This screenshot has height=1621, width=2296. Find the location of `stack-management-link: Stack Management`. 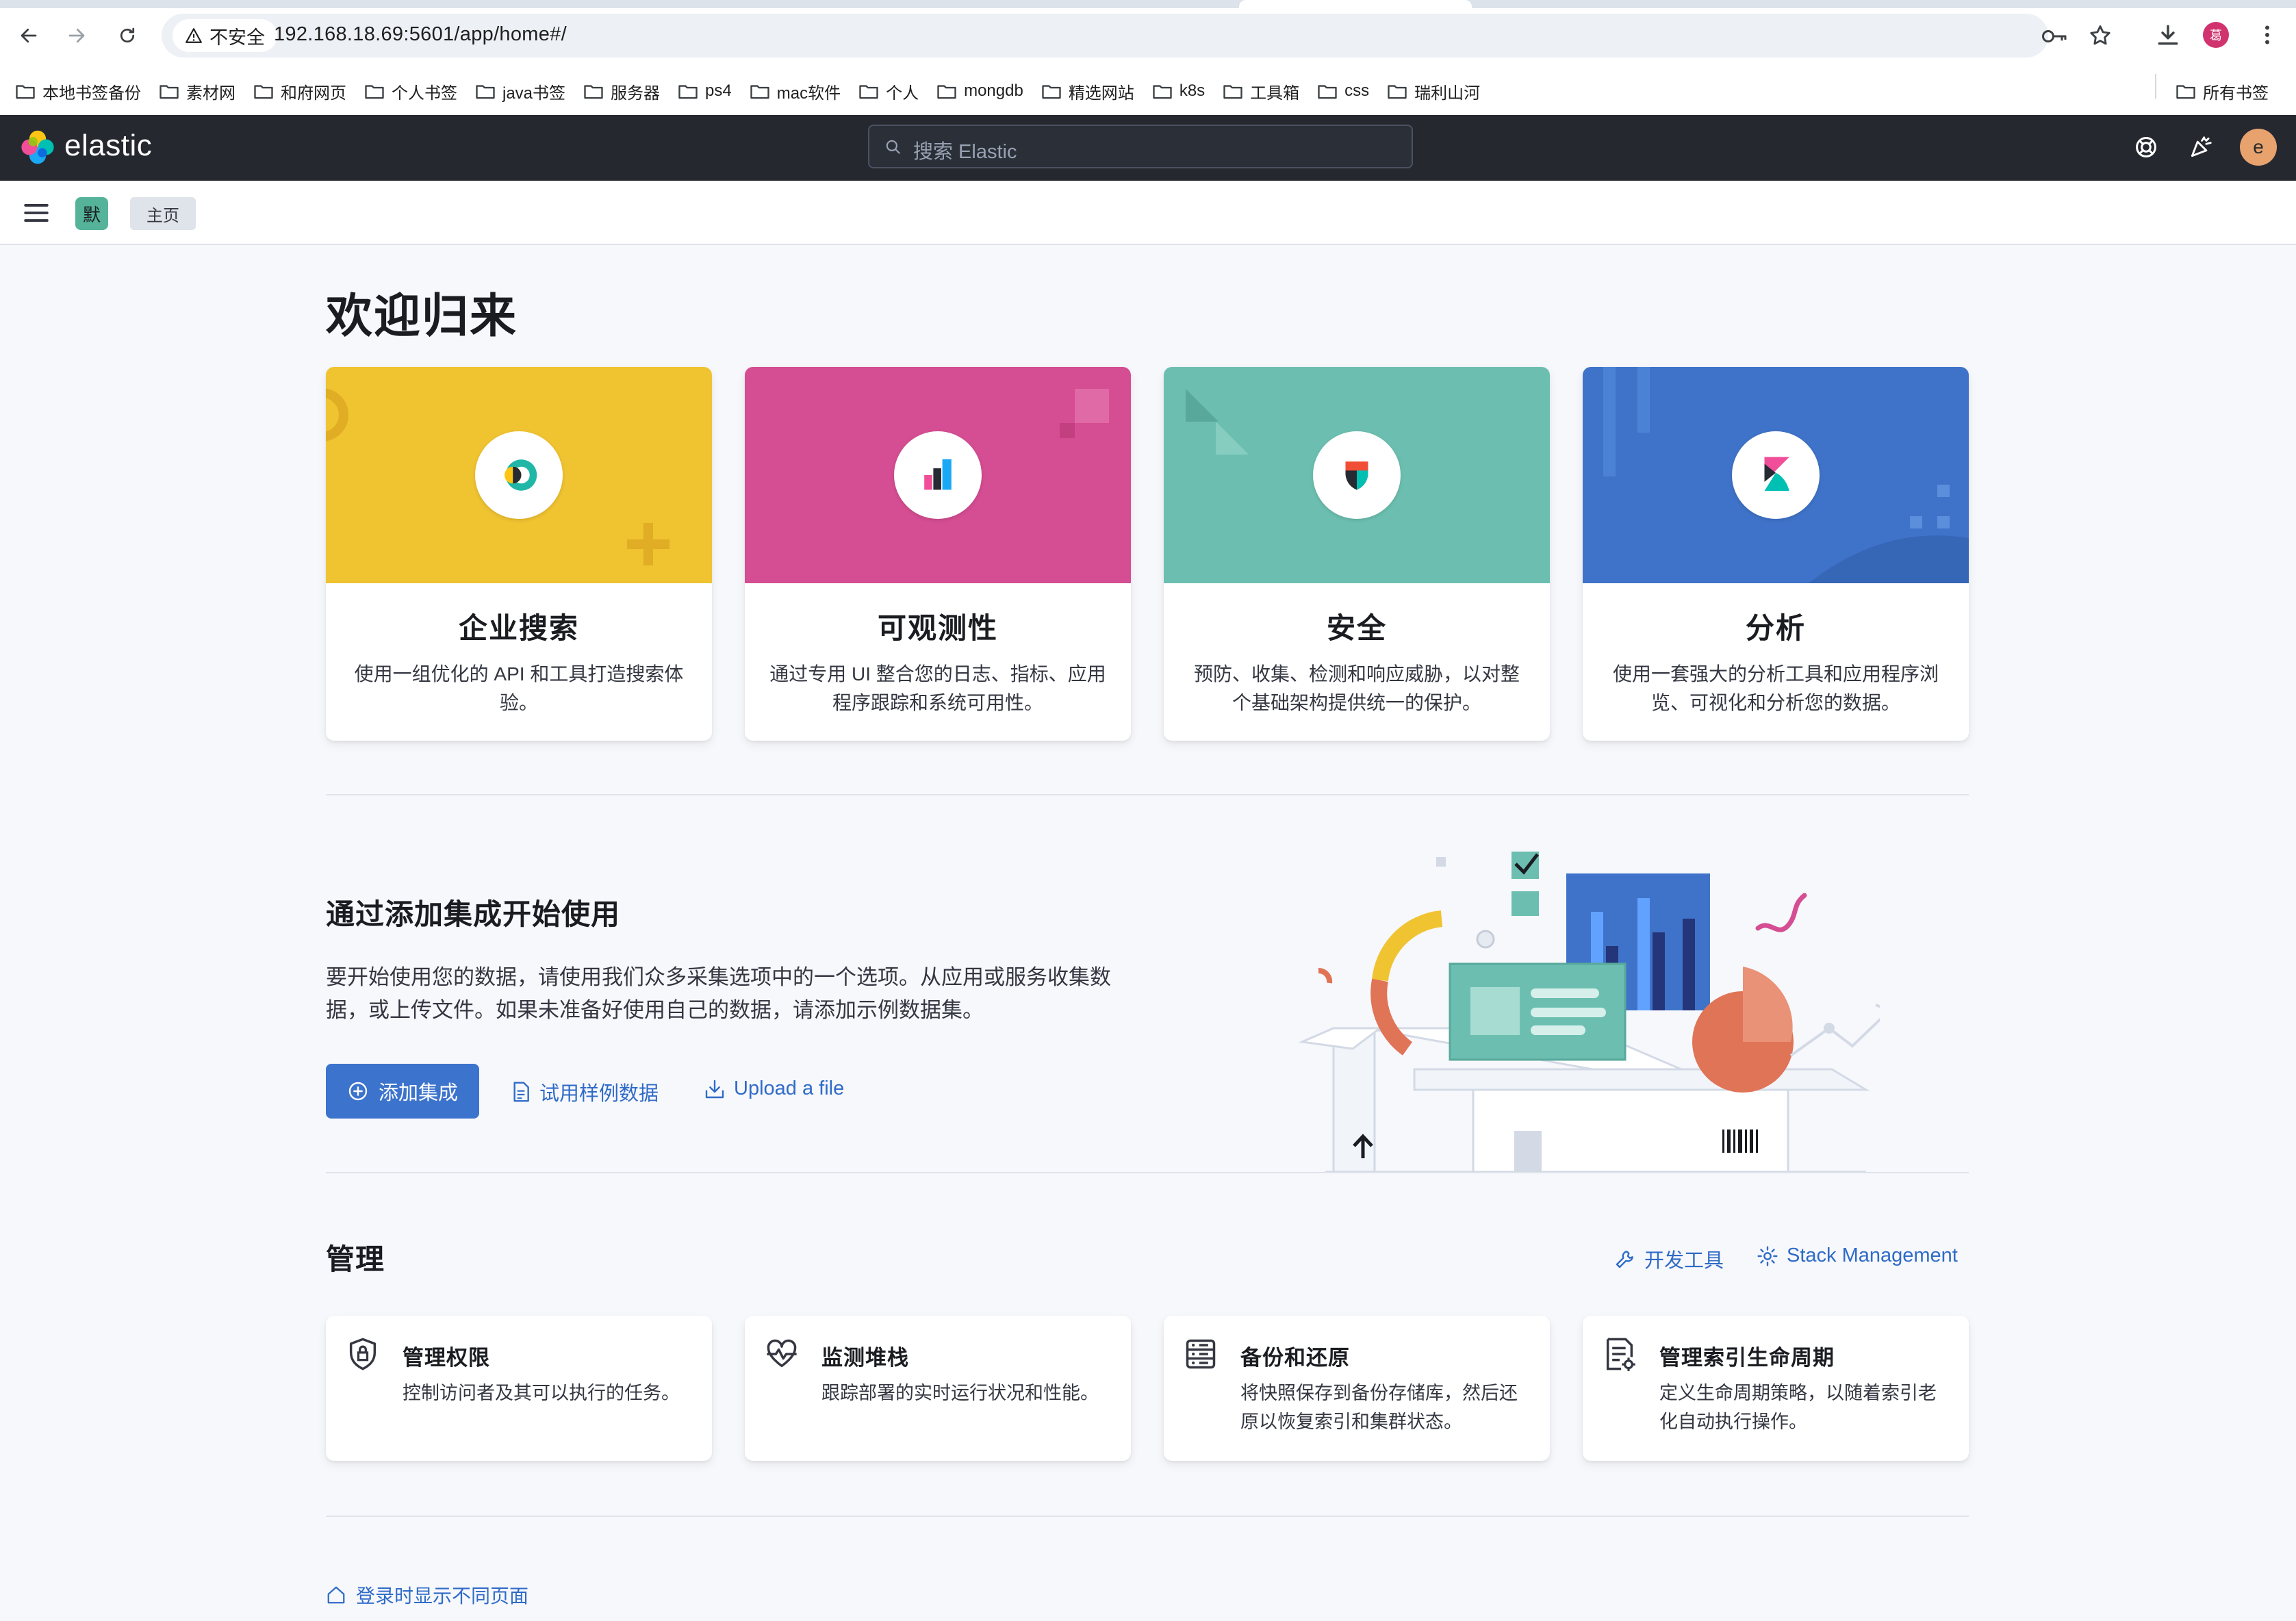

stack-management-link: Stack Management is located at coordinates (1857, 1256).